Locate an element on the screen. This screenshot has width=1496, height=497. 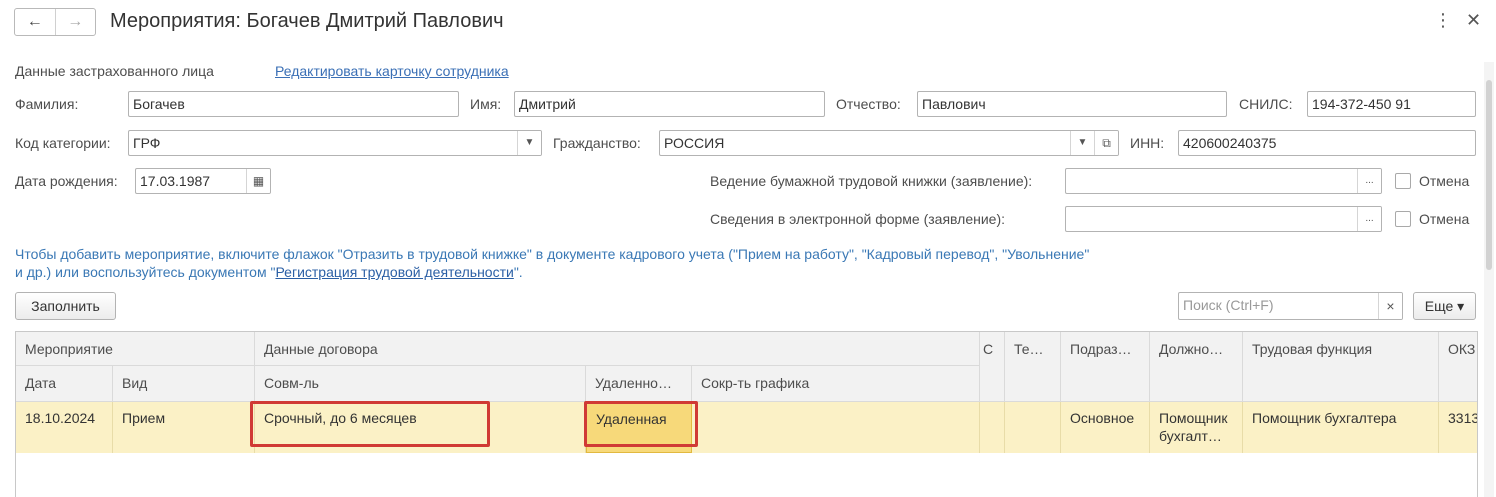
header-contract: Данные договора is located at coordinates (617, 349).